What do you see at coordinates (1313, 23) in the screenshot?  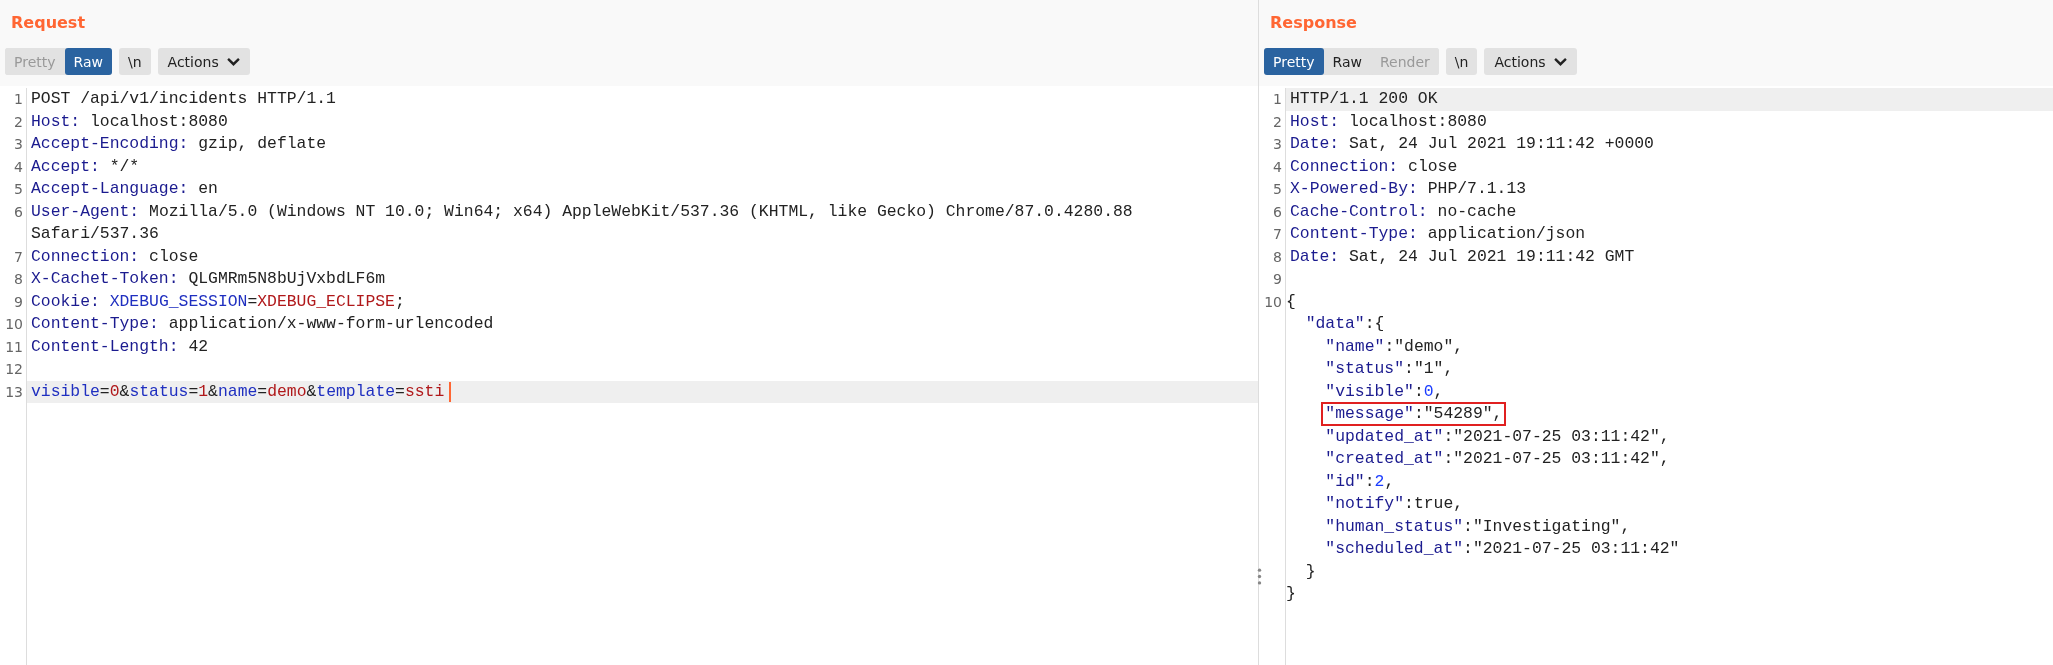 I see `pane-title: Response` at bounding box center [1313, 23].